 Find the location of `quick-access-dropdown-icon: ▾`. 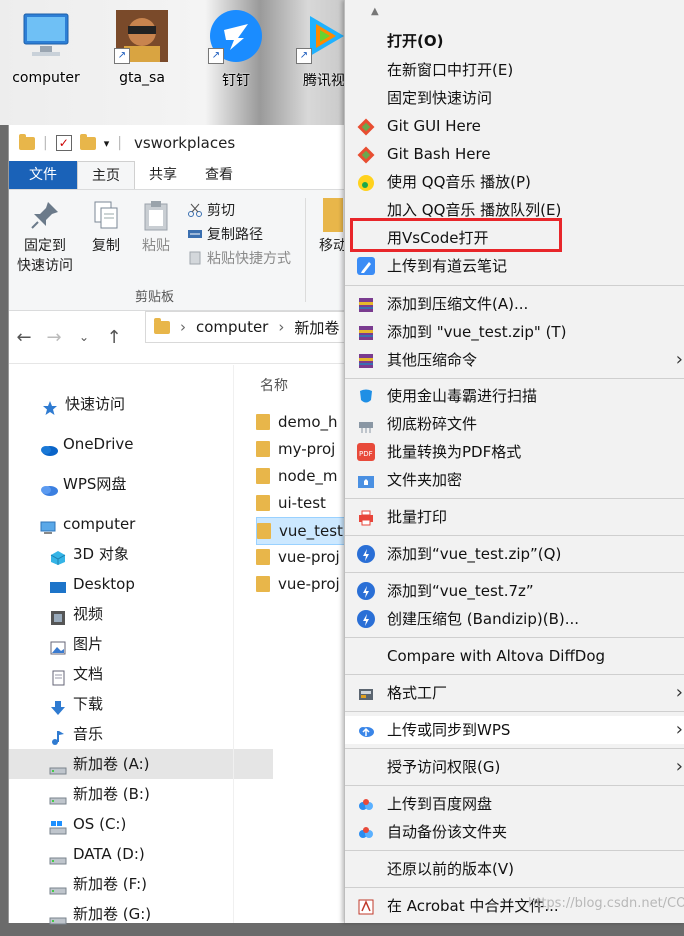

quick-access-dropdown-icon: ▾ is located at coordinates (107, 143).